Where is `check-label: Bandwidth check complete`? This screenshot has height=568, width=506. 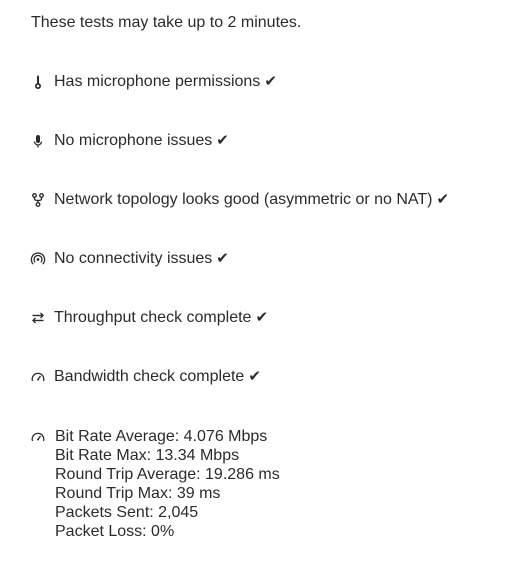
check-label: Bandwidth check complete is located at coordinates (149, 376).